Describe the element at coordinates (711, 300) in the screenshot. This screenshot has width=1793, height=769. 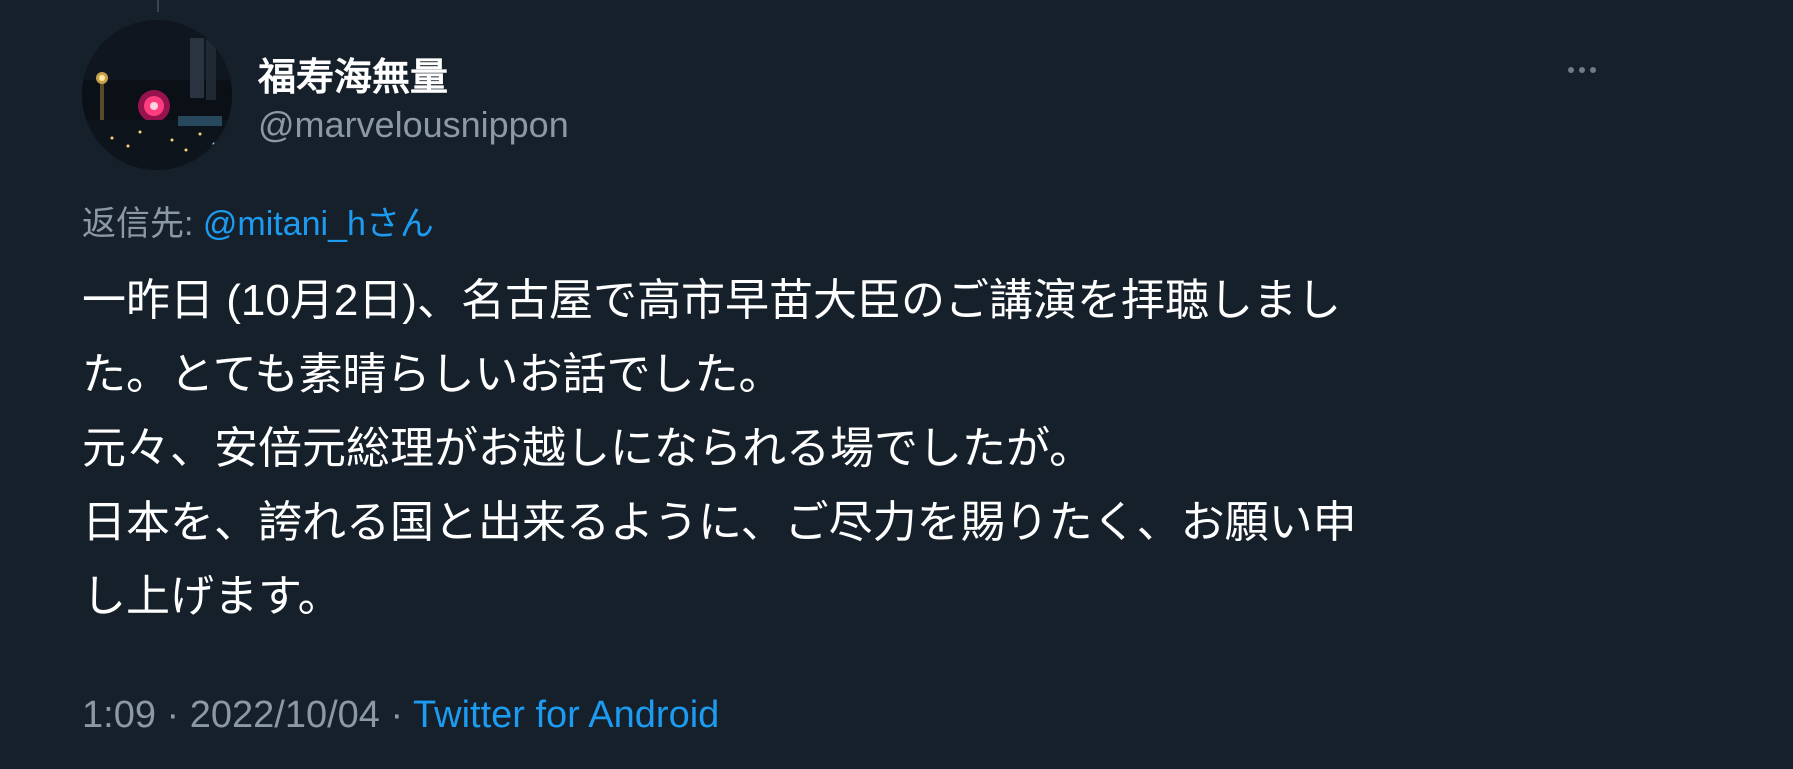
I see `tweet-text-line: 一昨日 (10月2日)、名古屋で高市早苗大臣のご講演を拝聴しまし` at that location.